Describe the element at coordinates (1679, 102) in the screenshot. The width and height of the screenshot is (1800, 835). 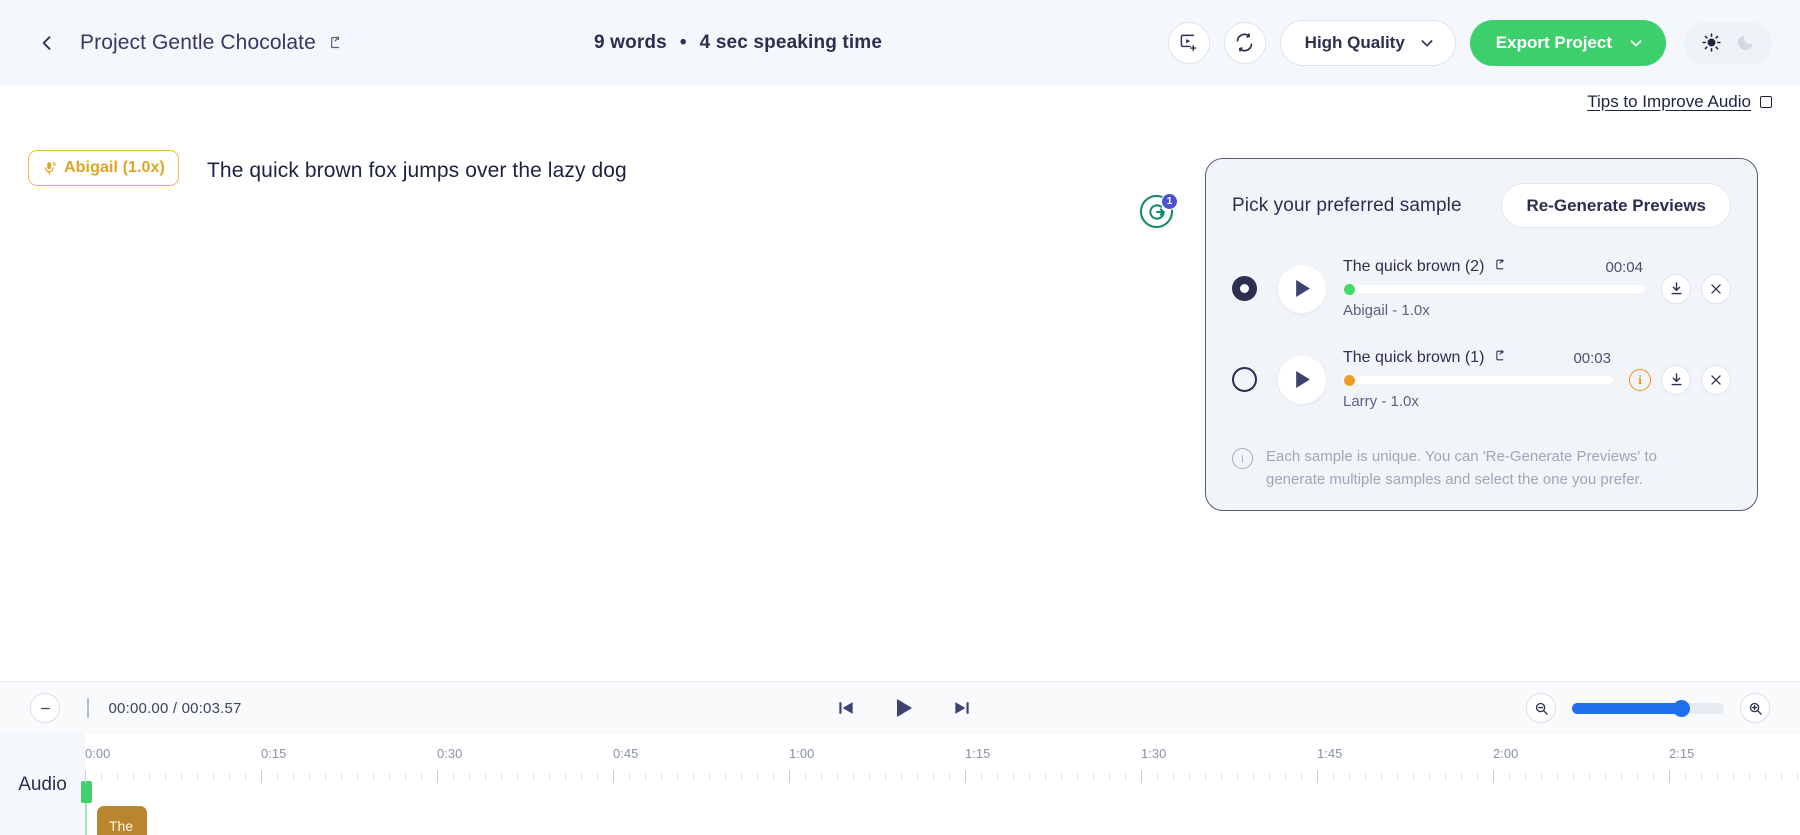
I see `tips-to-improve-audio-link: Tips to Improve Audio` at that location.